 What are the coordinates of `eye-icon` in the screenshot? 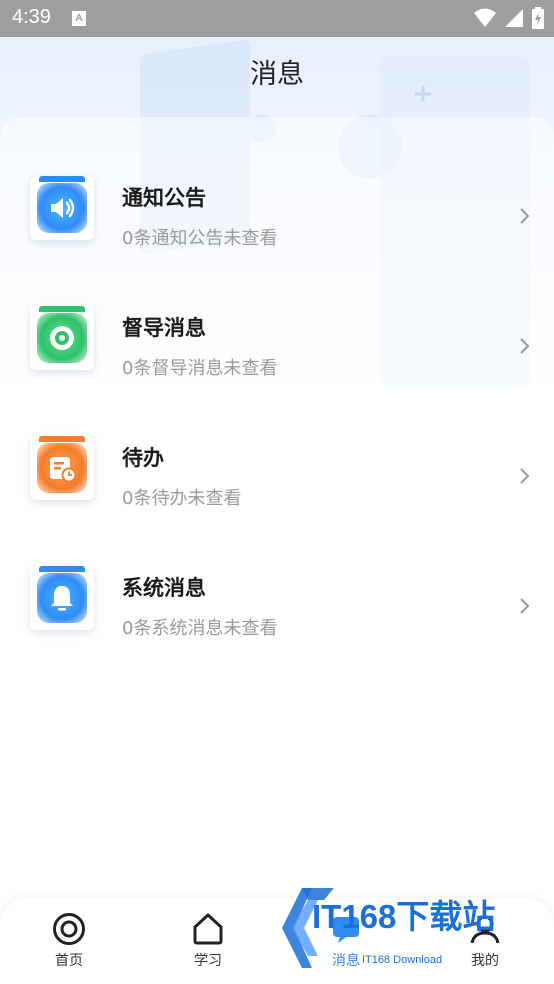 It's located at (62, 338).